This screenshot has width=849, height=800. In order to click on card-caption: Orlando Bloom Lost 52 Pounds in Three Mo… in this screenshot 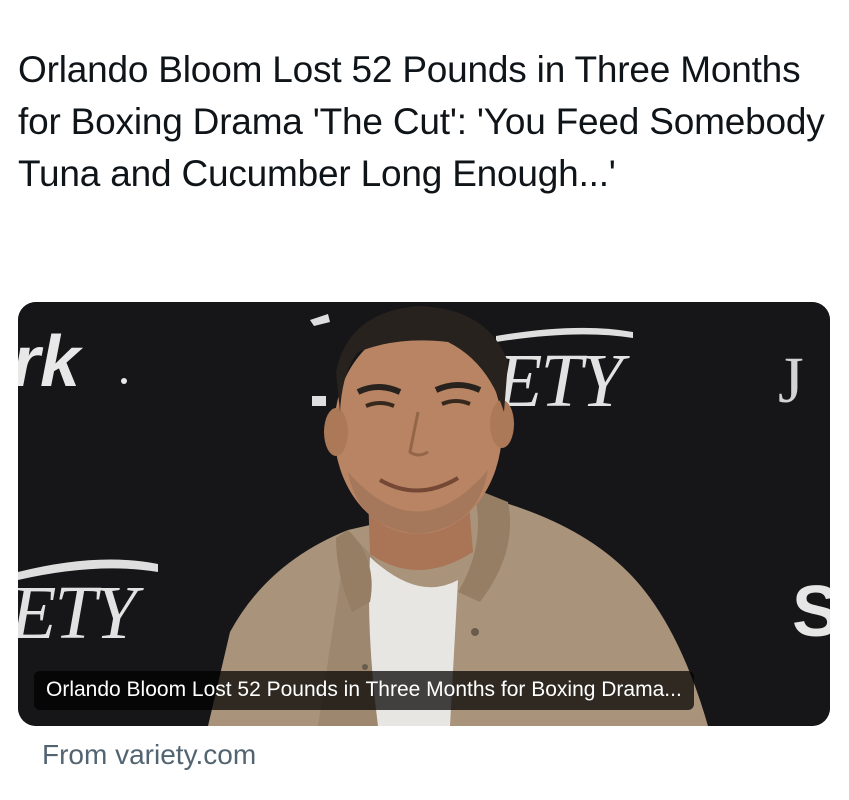, I will do `click(364, 690)`.